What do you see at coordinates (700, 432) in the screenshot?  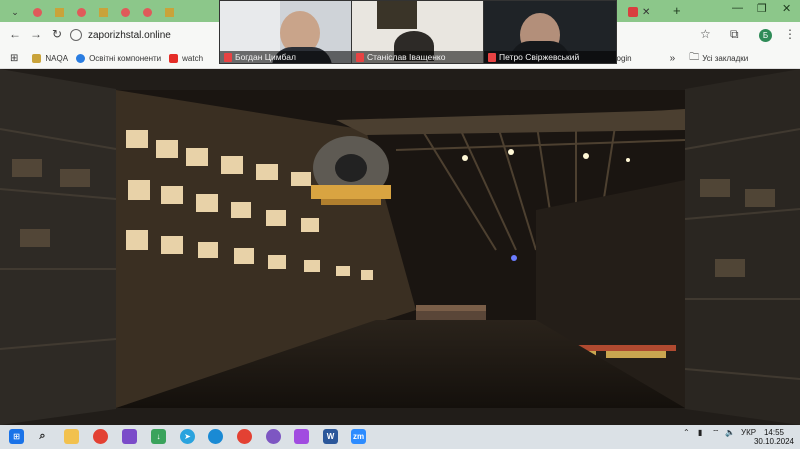 I see `tray-app-icon: ▮` at bounding box center [700, 432].